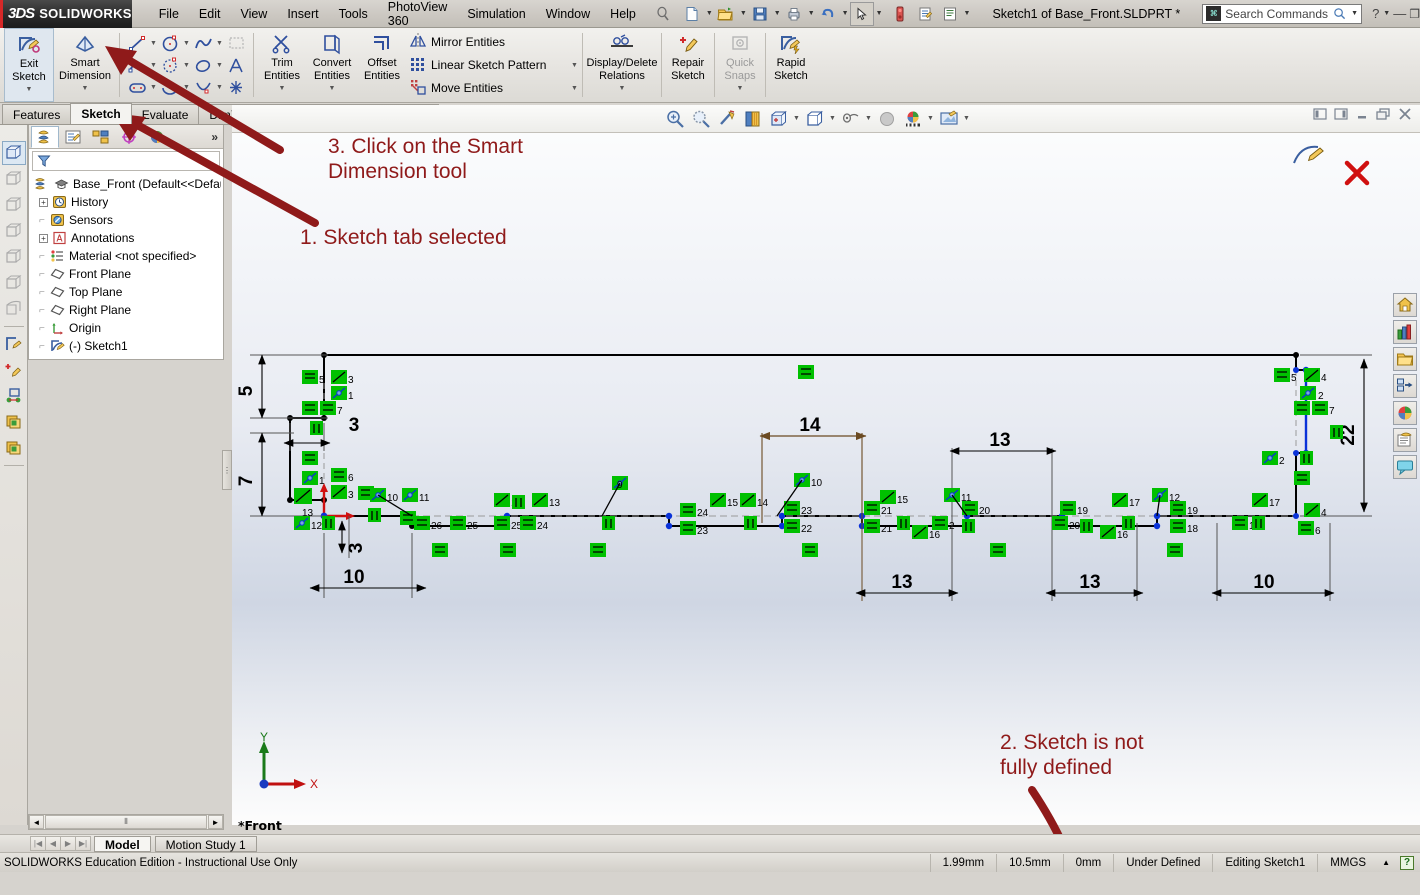 The height and width of the screenshot is (895, 1420). What do you see at coordinates (726, 14) in the screenshot?
I see `open-document-icon` at bounding box center [726, 14].